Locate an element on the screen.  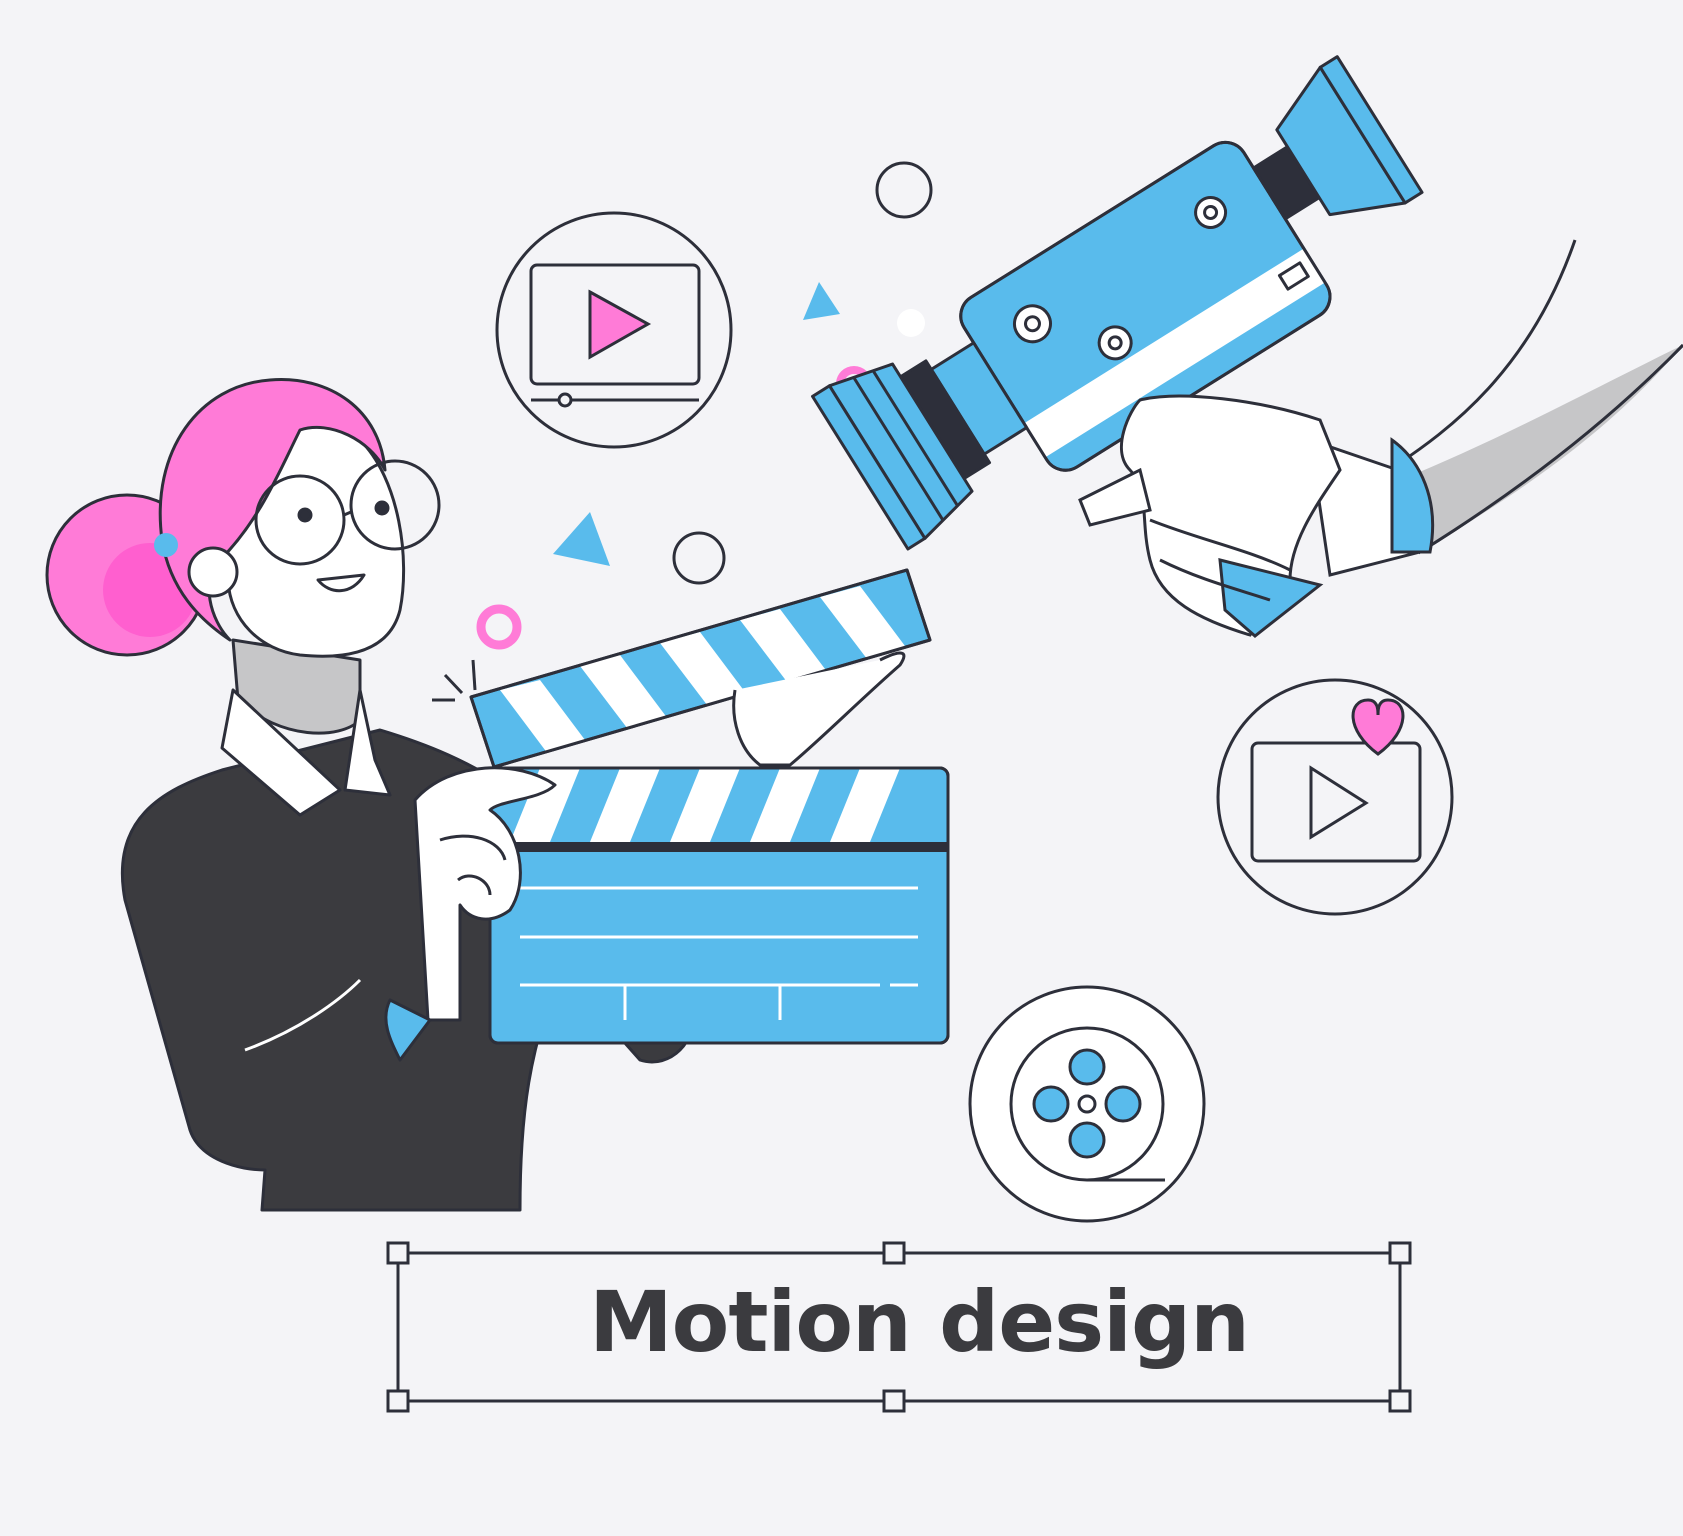
white-dot is located at coordinates (911, 323).